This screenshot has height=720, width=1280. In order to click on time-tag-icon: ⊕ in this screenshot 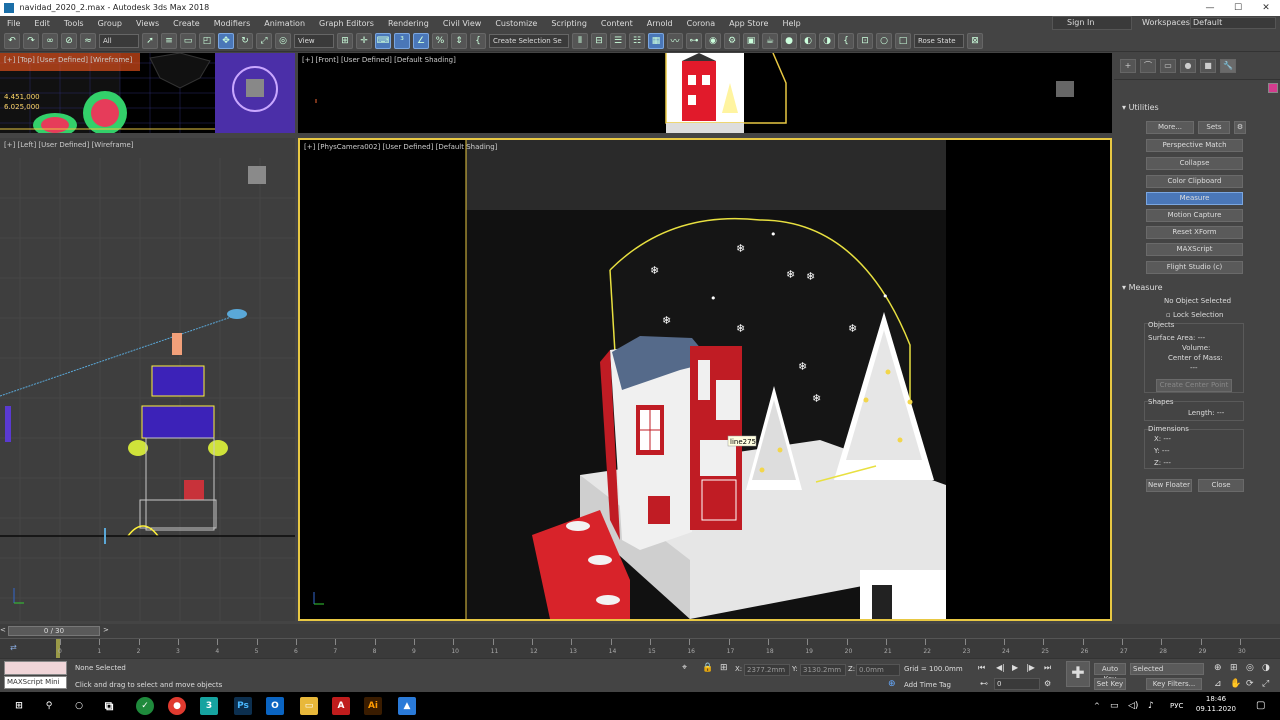, I will do `click(892, 684)`.